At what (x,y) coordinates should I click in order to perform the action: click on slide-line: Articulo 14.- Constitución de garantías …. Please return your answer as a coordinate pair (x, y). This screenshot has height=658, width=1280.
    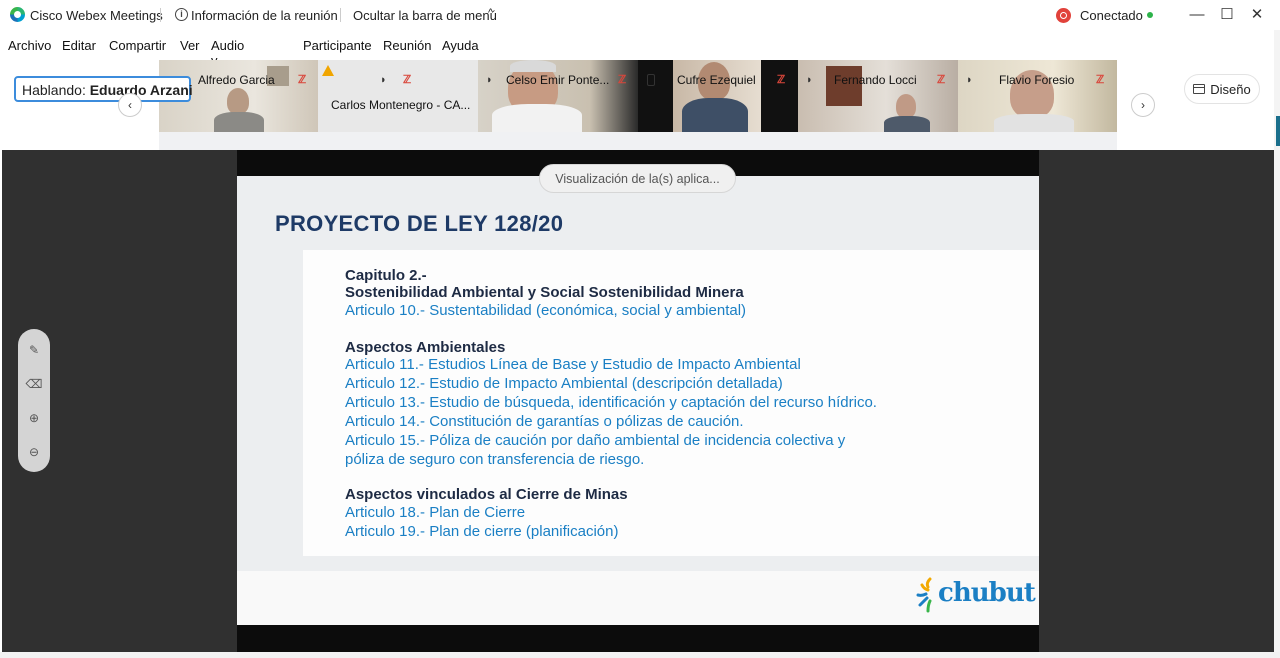
    Looking at the image, I should click on (544, 421).